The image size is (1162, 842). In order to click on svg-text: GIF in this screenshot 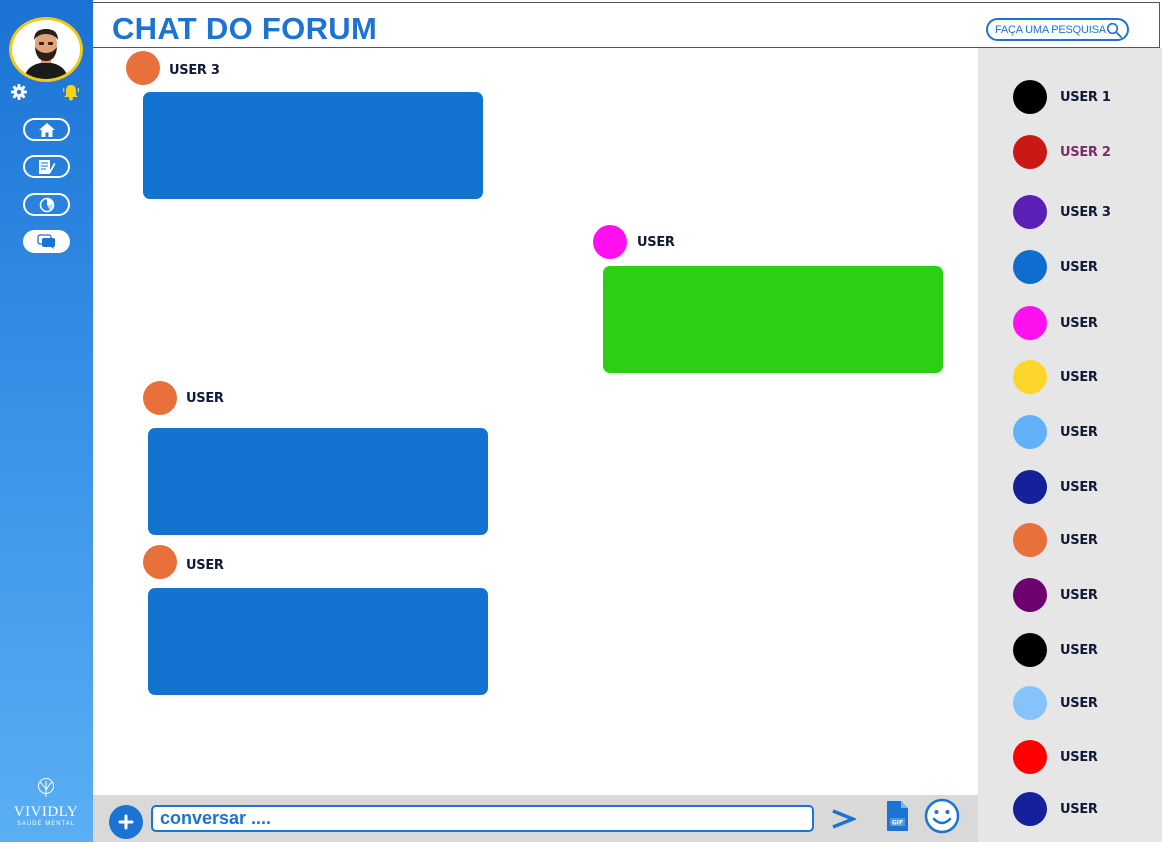, I will do `click(897, 823)`.